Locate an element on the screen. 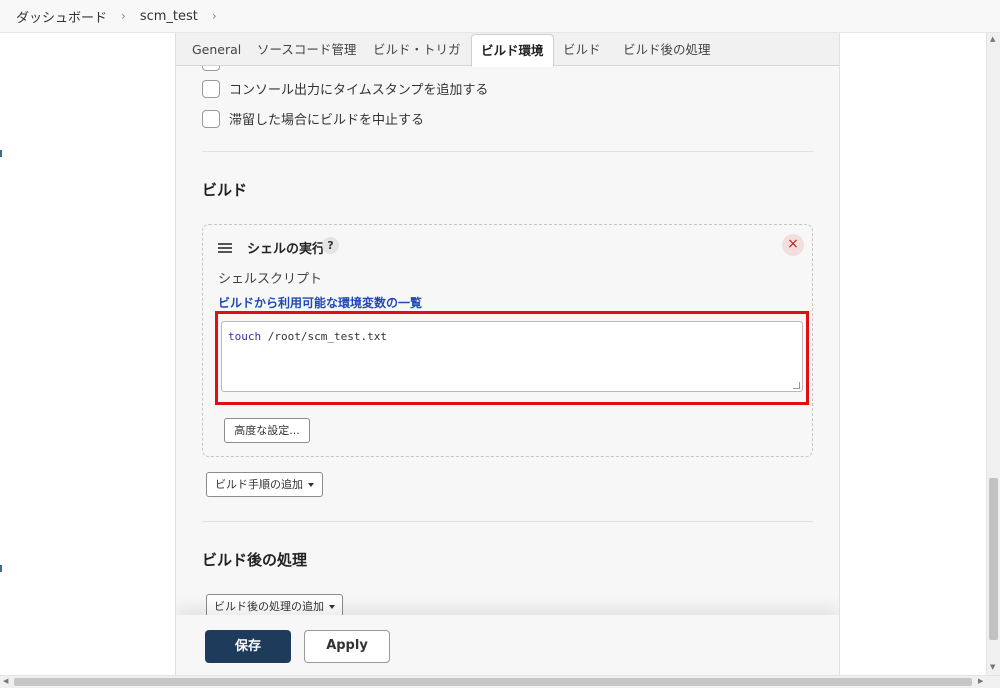 The height and width of the screenshot is (688, 1000). breadcrumb-job: scm_test is located at coordinates (169, 16).